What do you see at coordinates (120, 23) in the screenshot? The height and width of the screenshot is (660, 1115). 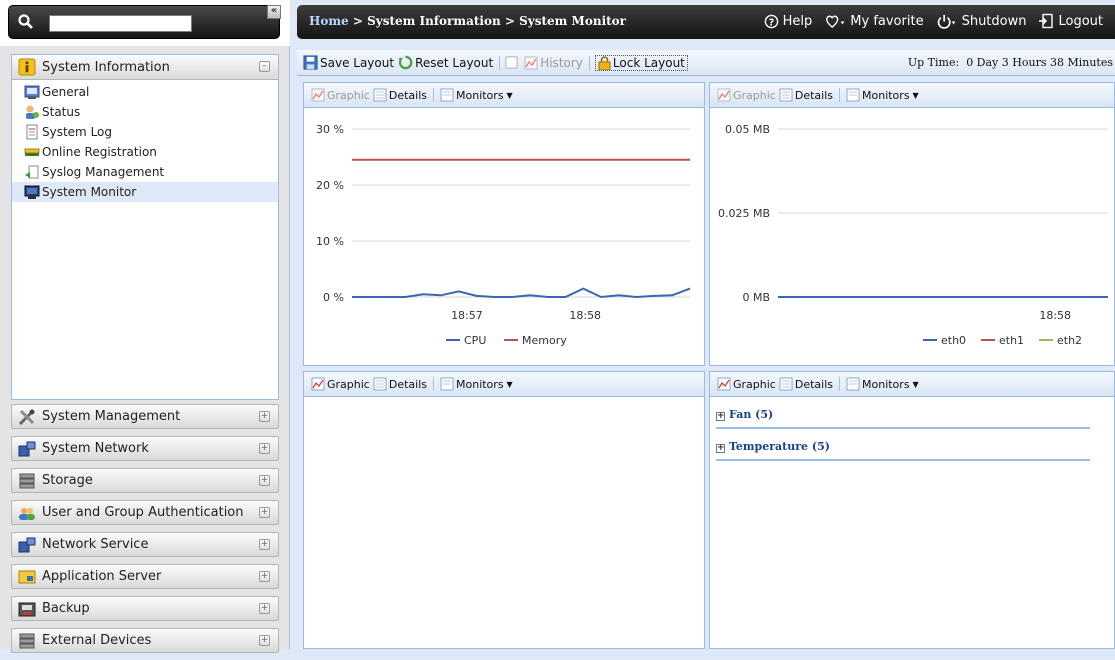 I see `search-input` at bounding box center [120, 23].